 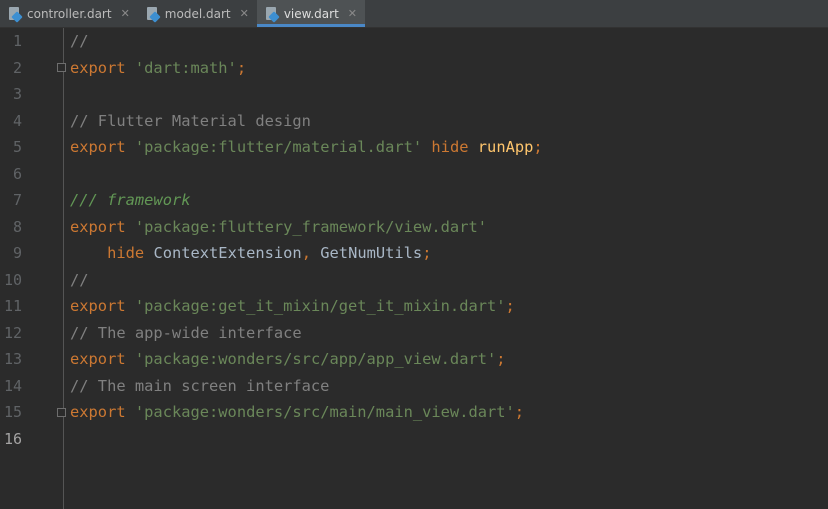 I want to click on code-line-2: export 'dart:math';, so click(x=158, y=68).